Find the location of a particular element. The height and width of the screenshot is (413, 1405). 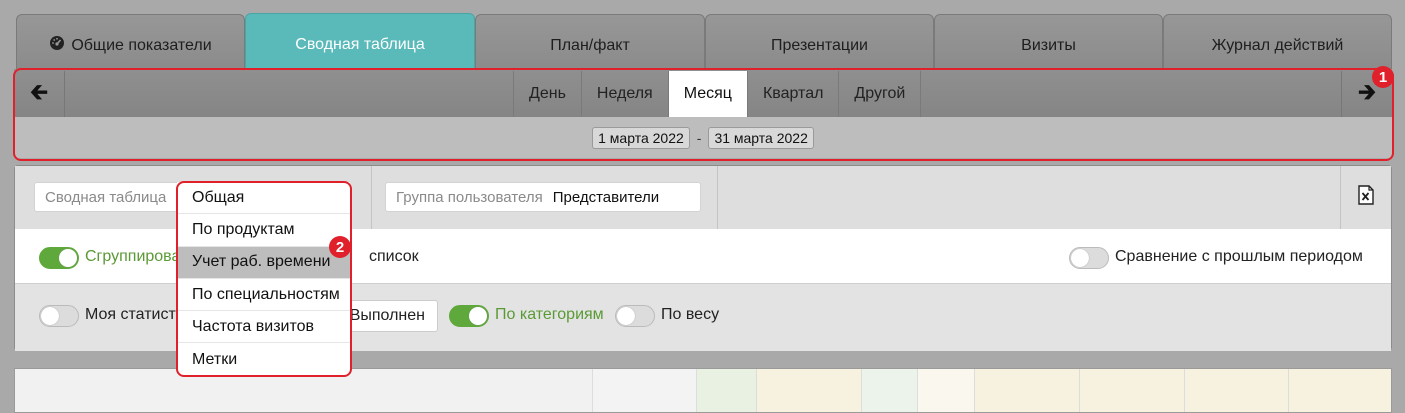

by-category-label: По категориям is located at coordinates (549, 314).